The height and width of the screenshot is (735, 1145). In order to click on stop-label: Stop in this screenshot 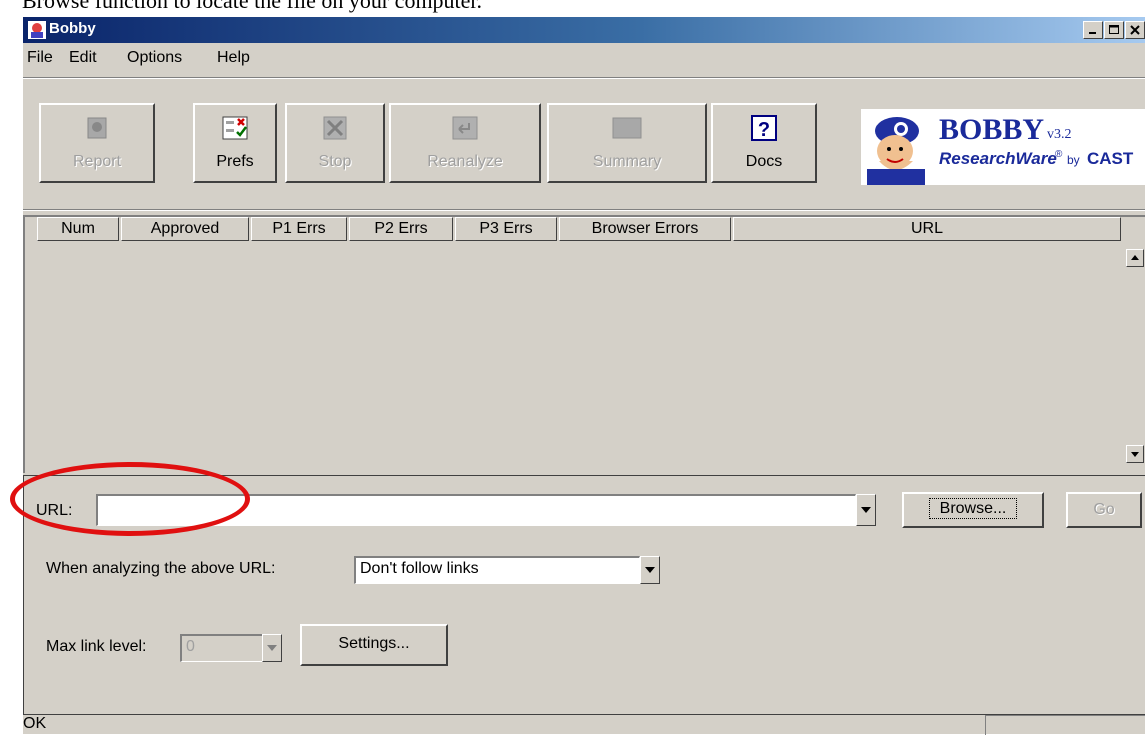, I will do `click(335, 161)`.